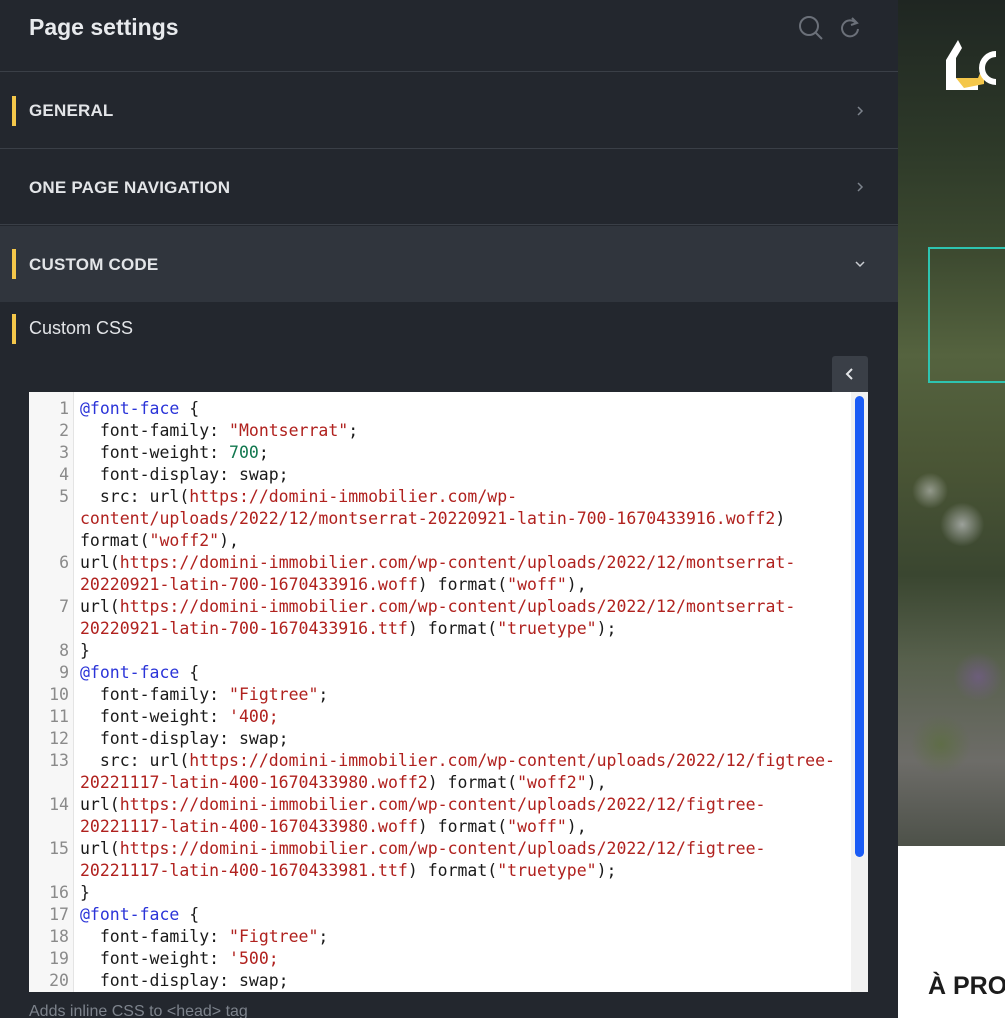 This screenshot has height=1018, width=1005. I want to click on line-number: 14, so click(59, 804).